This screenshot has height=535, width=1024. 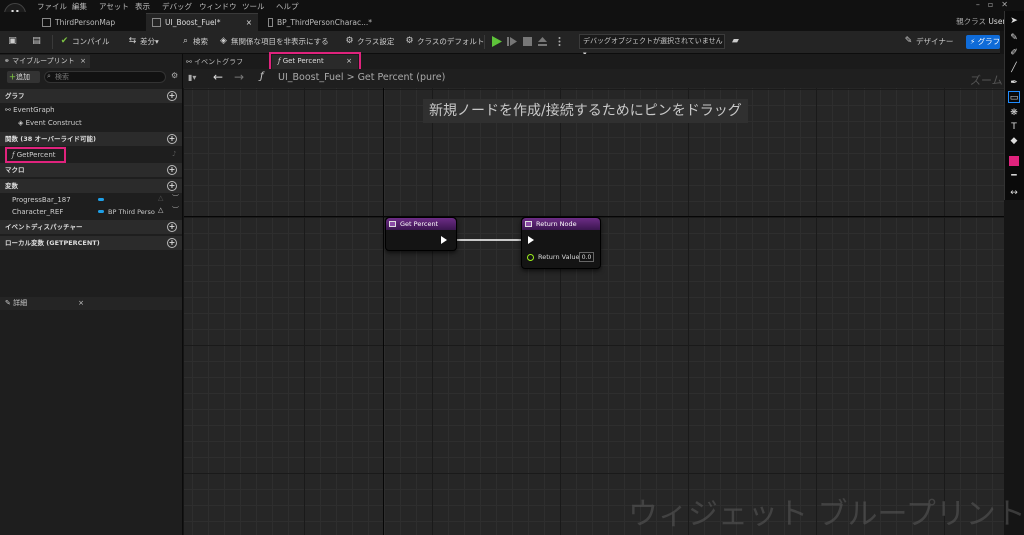 What do you see at coordinates (369, 41) in the screenshot?
I see `class-settings-button: ⚙ クラス設定` at bounding box center [369, 41].